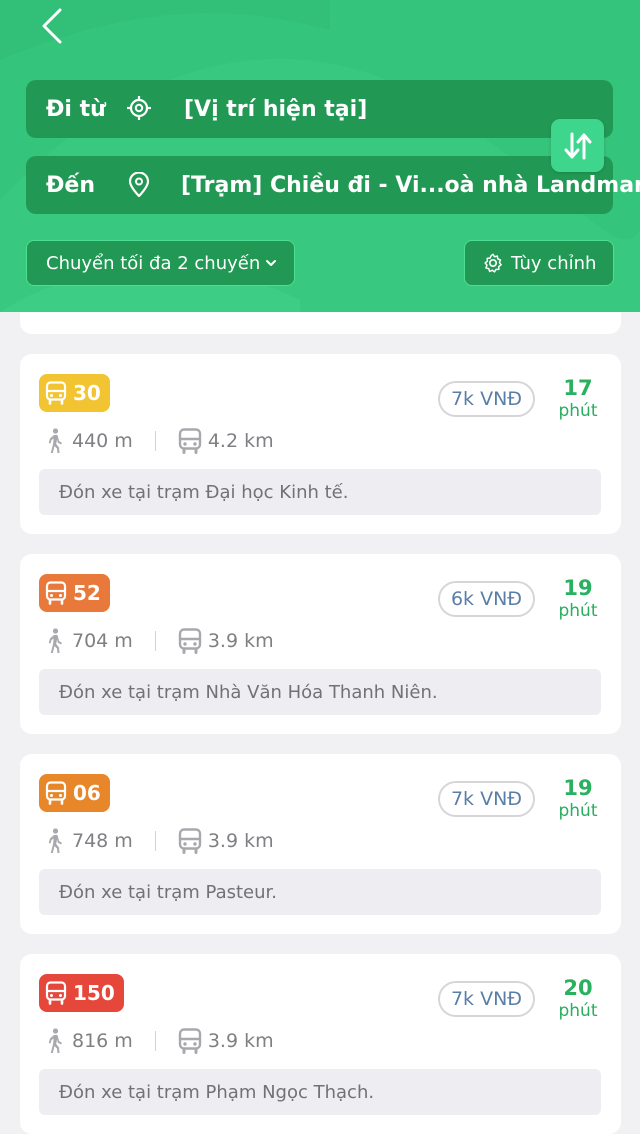 Image resolution: width=640 pixels, height=1134 pixels. What do you see at coordinates (102, 841) in the screenshot?
I see `walk-distance: 748 m` at bounding box center [102, 841].